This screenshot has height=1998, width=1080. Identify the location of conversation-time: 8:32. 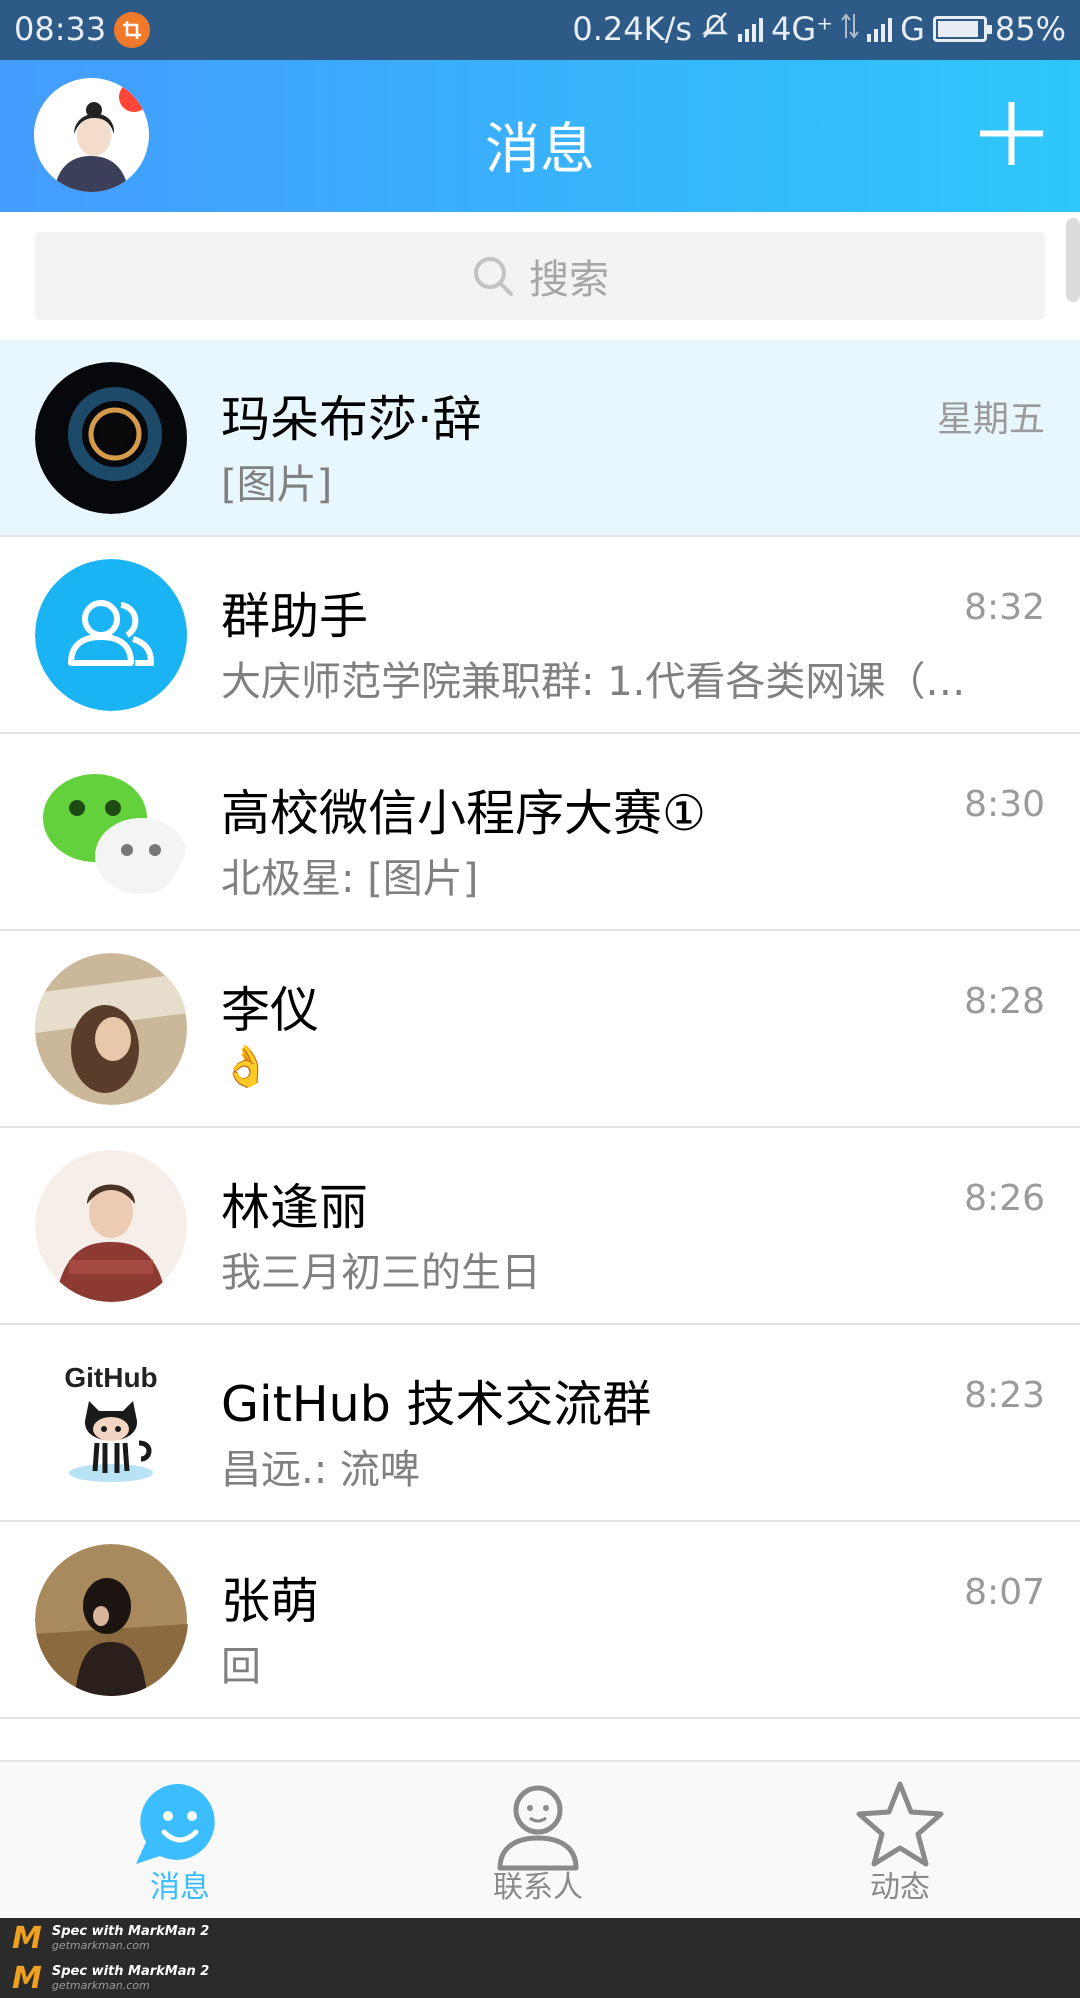
(1004, 607).